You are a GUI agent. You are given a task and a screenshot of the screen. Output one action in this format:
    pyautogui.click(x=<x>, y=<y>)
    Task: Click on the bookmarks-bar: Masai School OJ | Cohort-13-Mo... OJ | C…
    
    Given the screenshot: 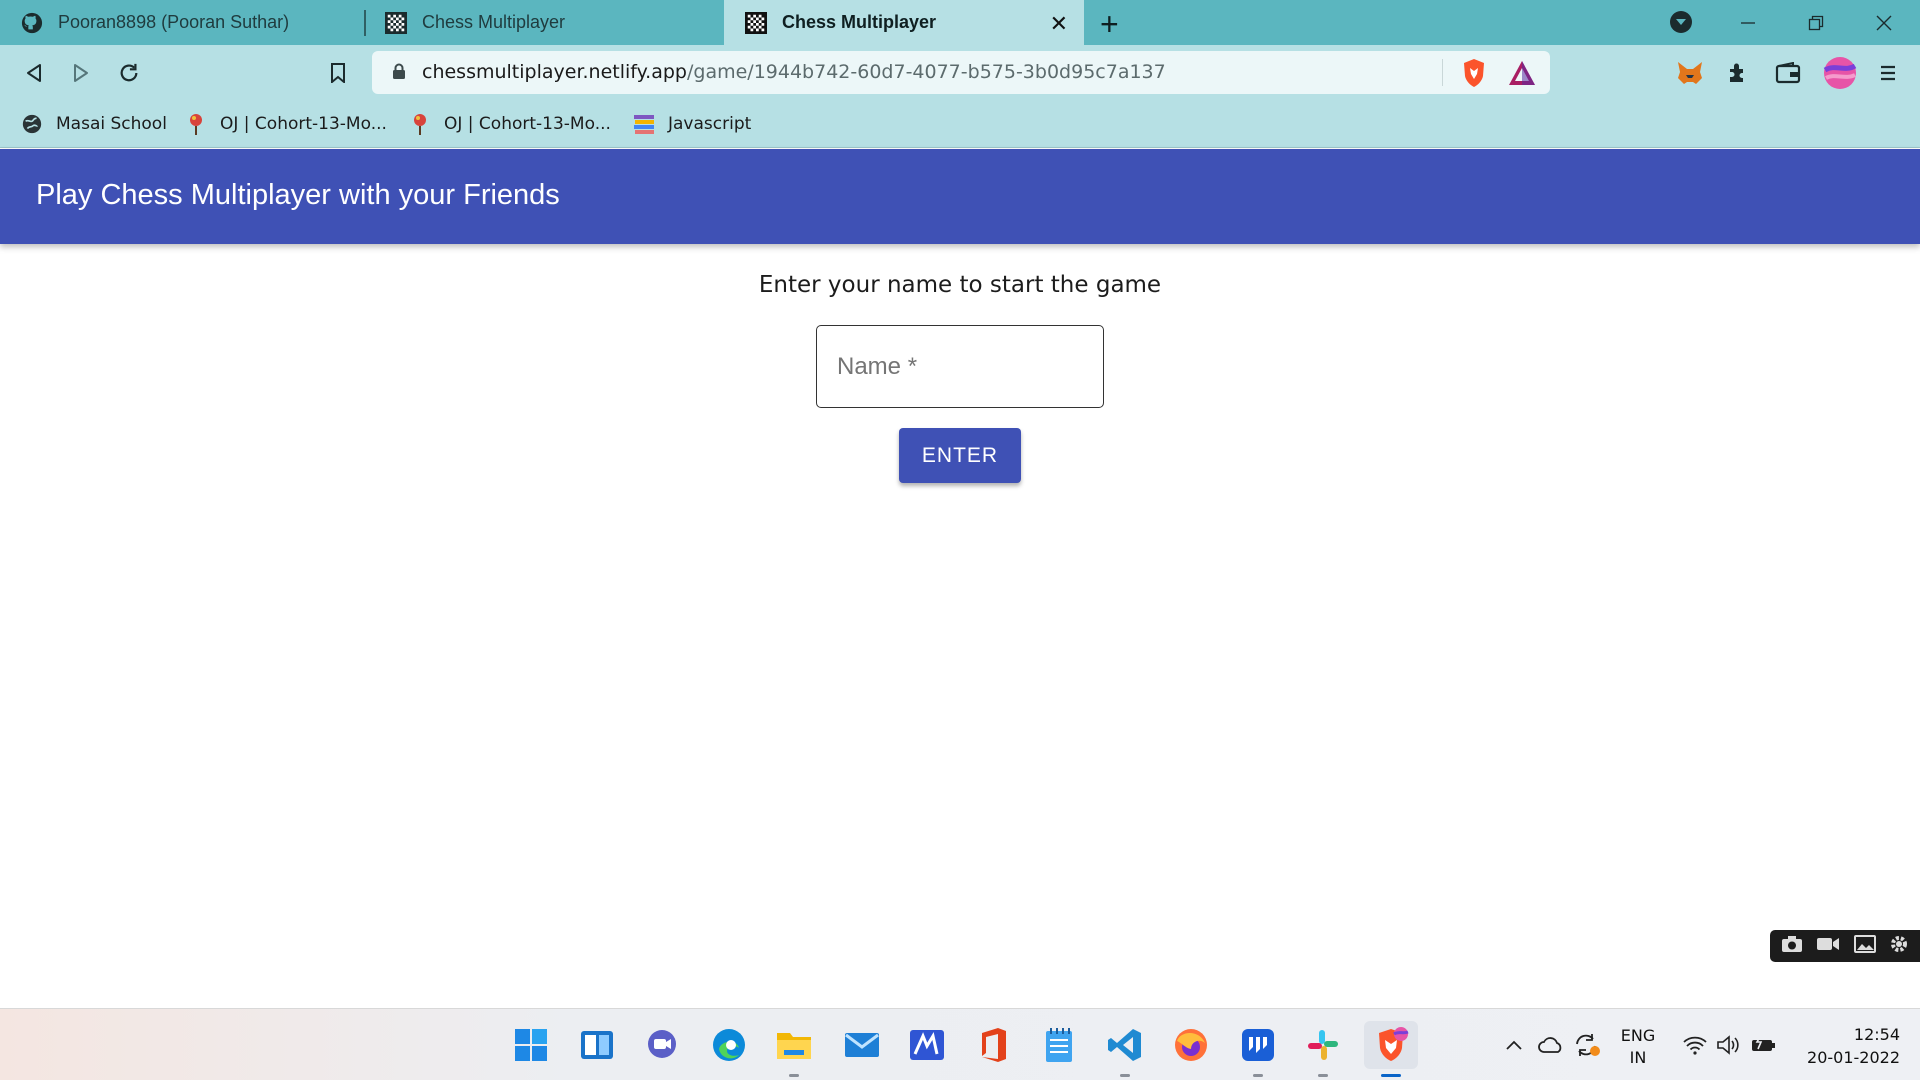 What is the action you would take?
    pyautogui.click(x=960, y=124)
    